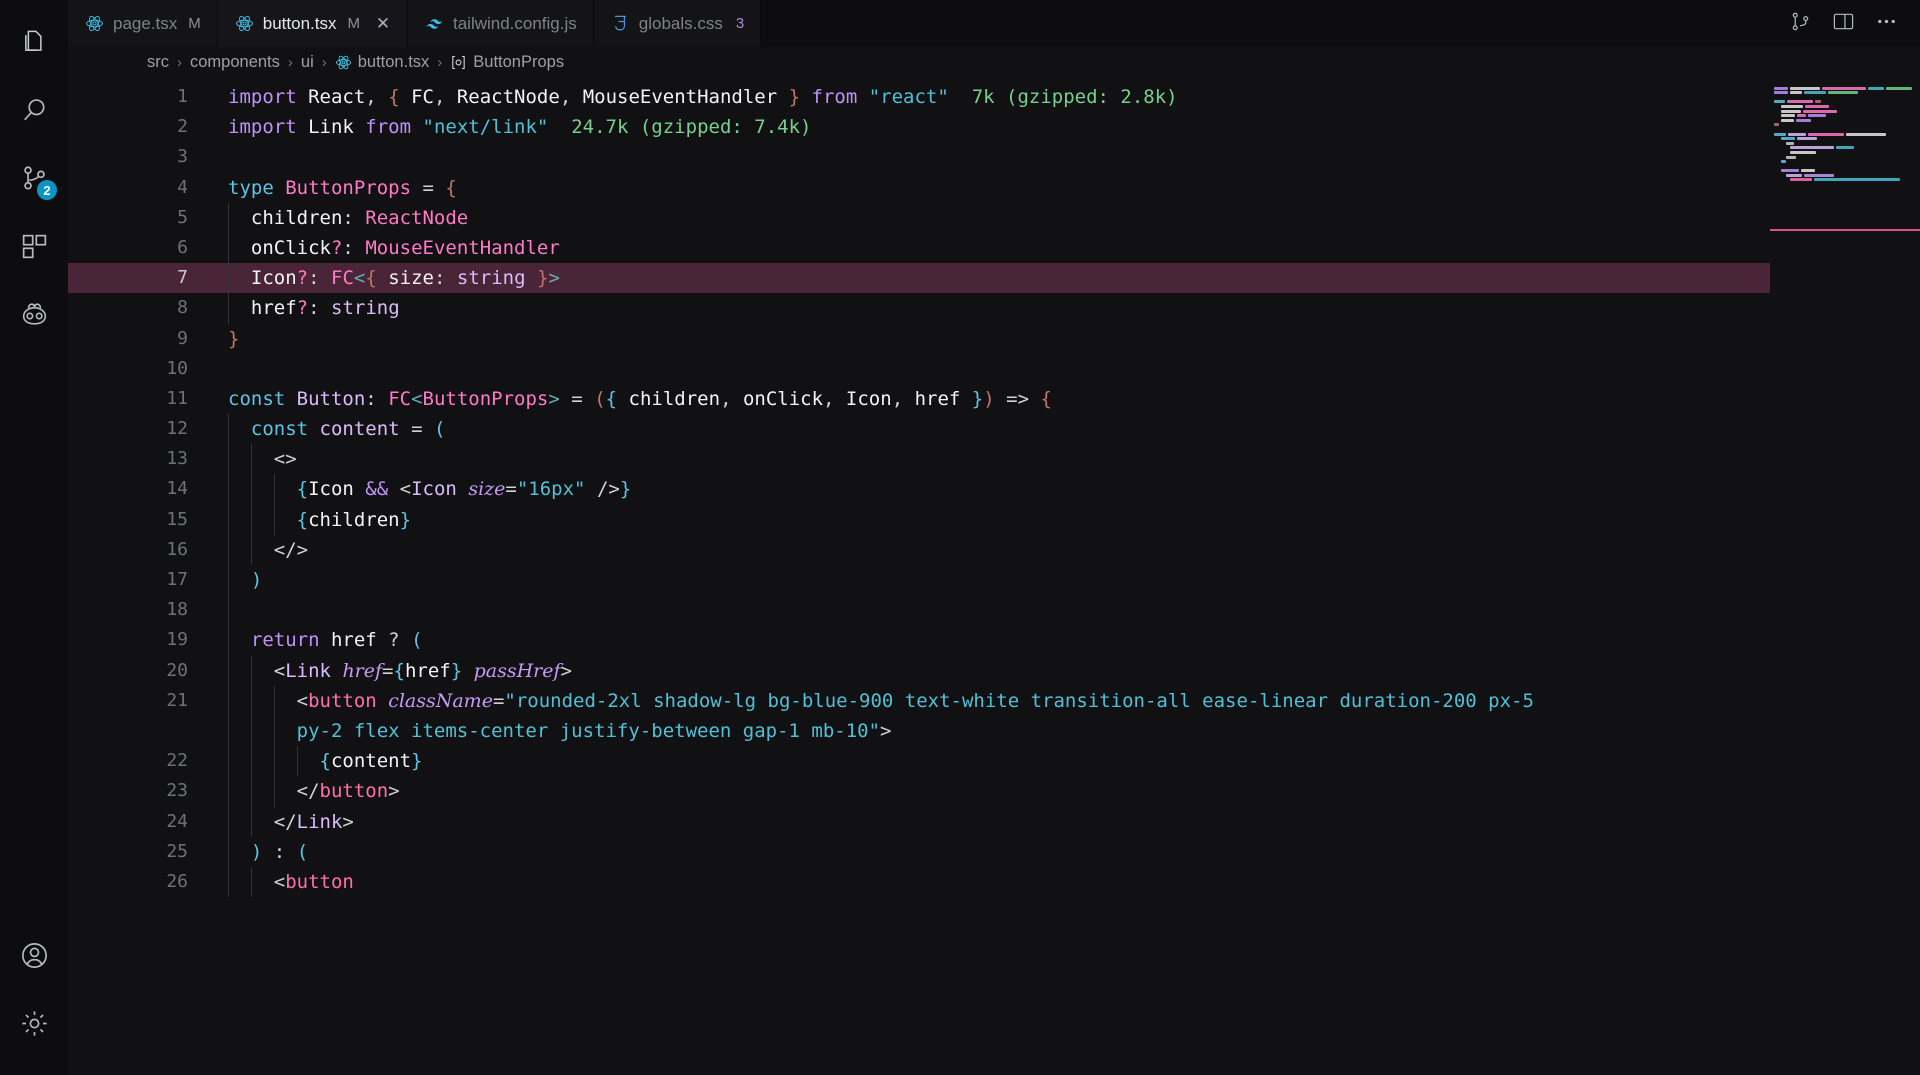 This screenshot has width=1920, height=1075. Describe the element at coordinates (1070, 519) in the screenshot. I see `line-content: {children}` at that location.